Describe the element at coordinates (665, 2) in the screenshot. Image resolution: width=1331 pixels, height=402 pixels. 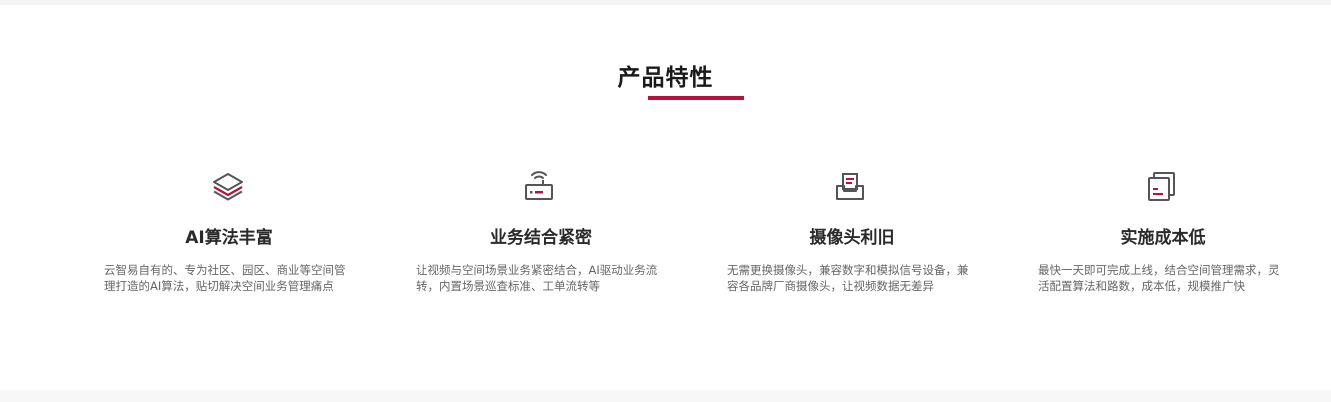
I see `top-divider-strip` at that location.